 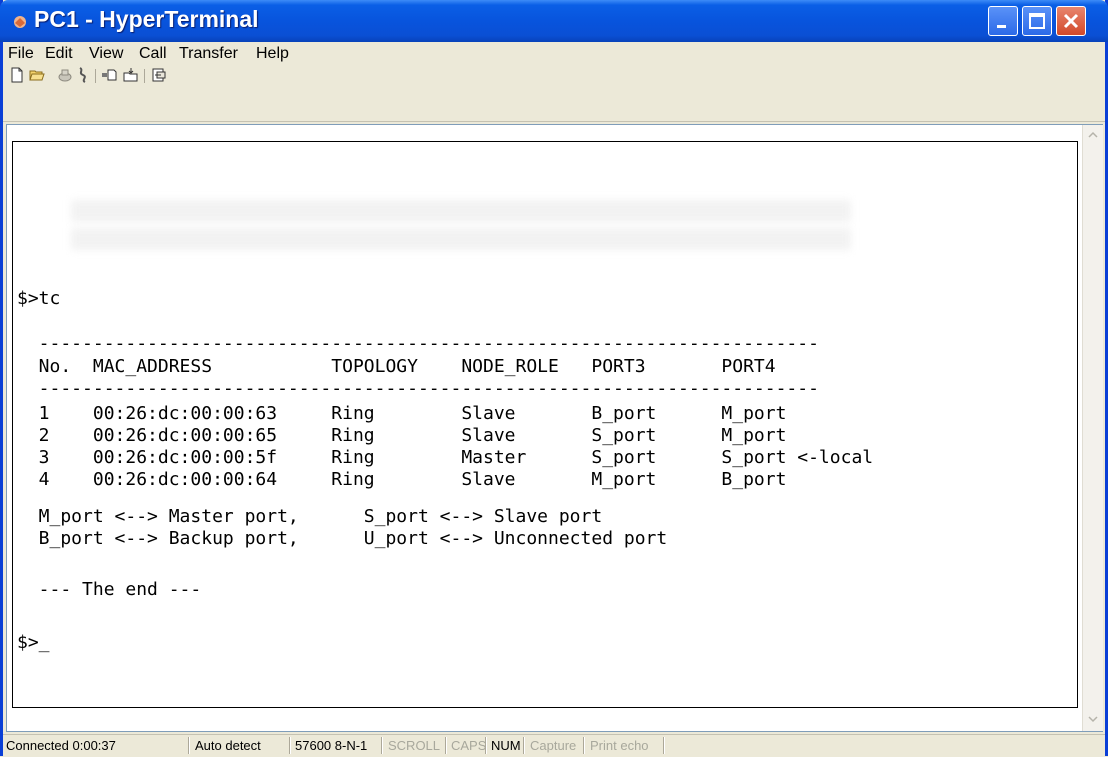 What do you see at coordinates (1092, 428) in the screenshot?
I see `vertical-scrollbar` at bounding box center [1092, 428].